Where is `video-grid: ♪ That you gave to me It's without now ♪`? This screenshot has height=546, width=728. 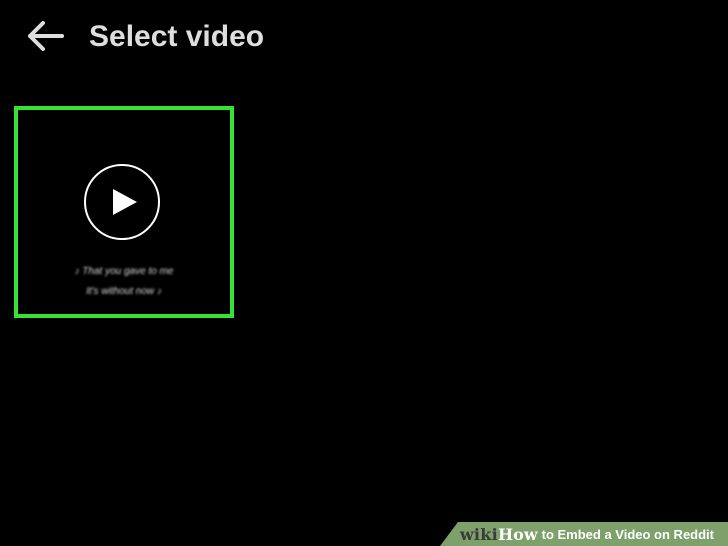 video-grid: ♪ That you gave to me It's without now ♪ is located at coordinates (124, 212).